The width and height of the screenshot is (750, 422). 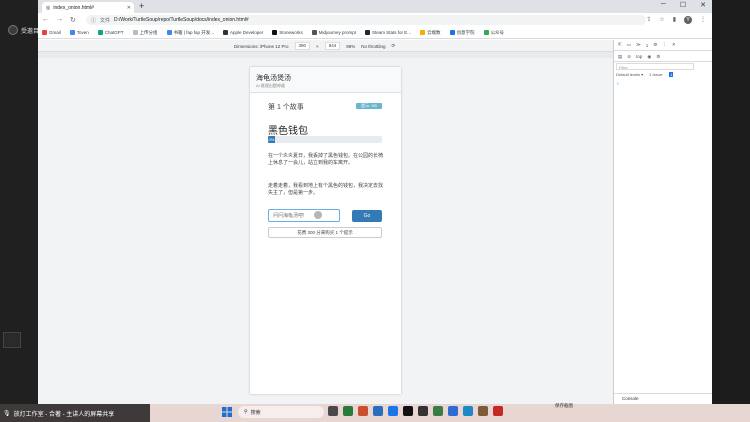 I want to click on sidebar-icon: ▮, so click(x=674, y=20).